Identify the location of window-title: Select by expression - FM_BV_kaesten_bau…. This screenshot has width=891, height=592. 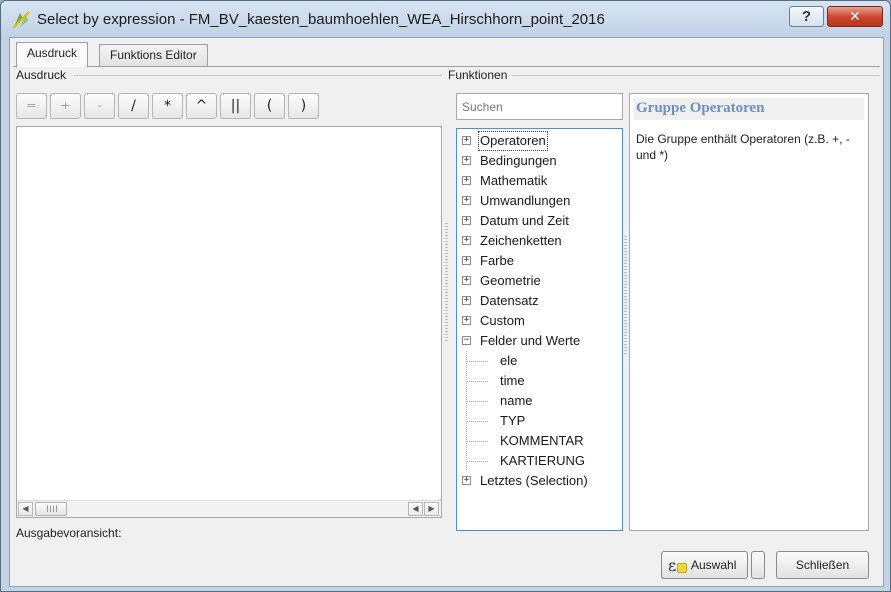
(321, 19).